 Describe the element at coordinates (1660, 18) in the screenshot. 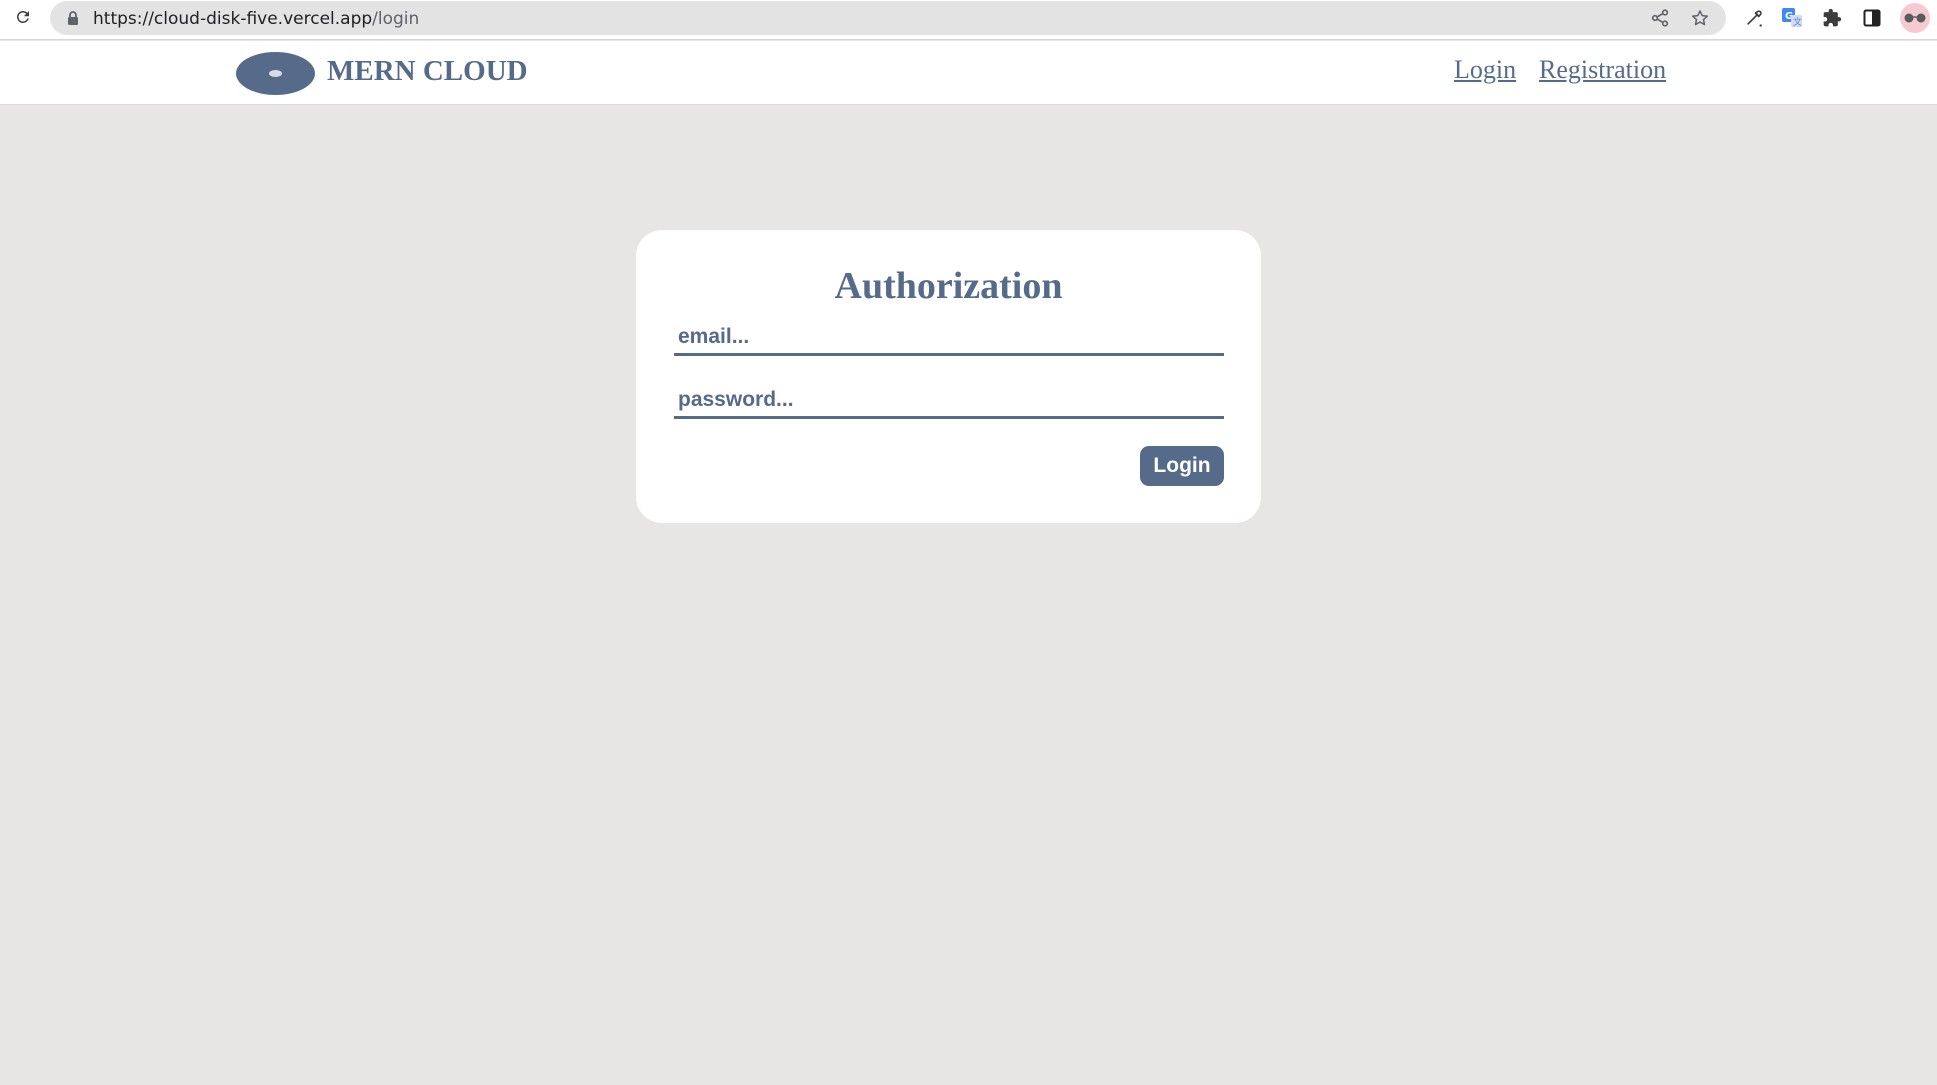

I see `share-icon` at that location.